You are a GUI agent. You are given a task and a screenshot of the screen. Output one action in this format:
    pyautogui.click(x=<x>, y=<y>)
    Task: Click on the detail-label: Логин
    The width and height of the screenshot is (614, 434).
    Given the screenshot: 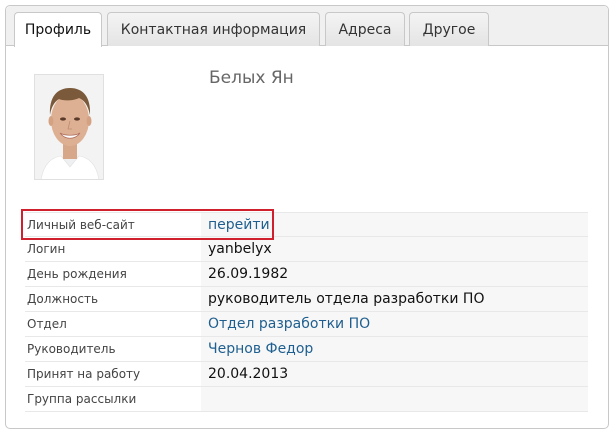 What is the action you would take?
    pyautogui.click(x=113, y=249)
    